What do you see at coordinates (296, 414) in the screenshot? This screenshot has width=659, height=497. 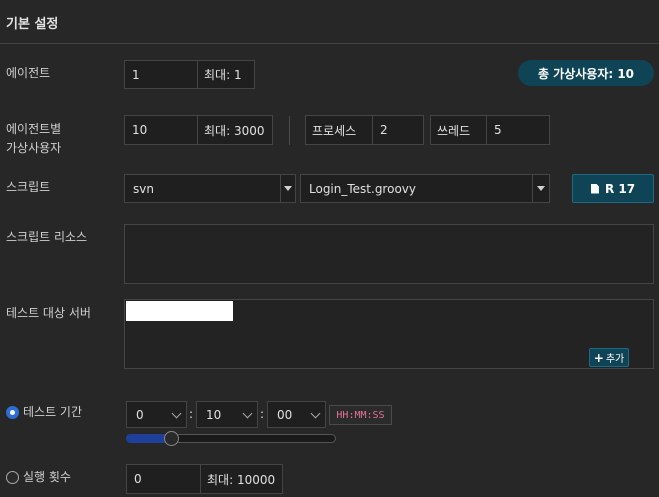 I see `duration-seconds-select: 00` at bounding box center [296, 414].